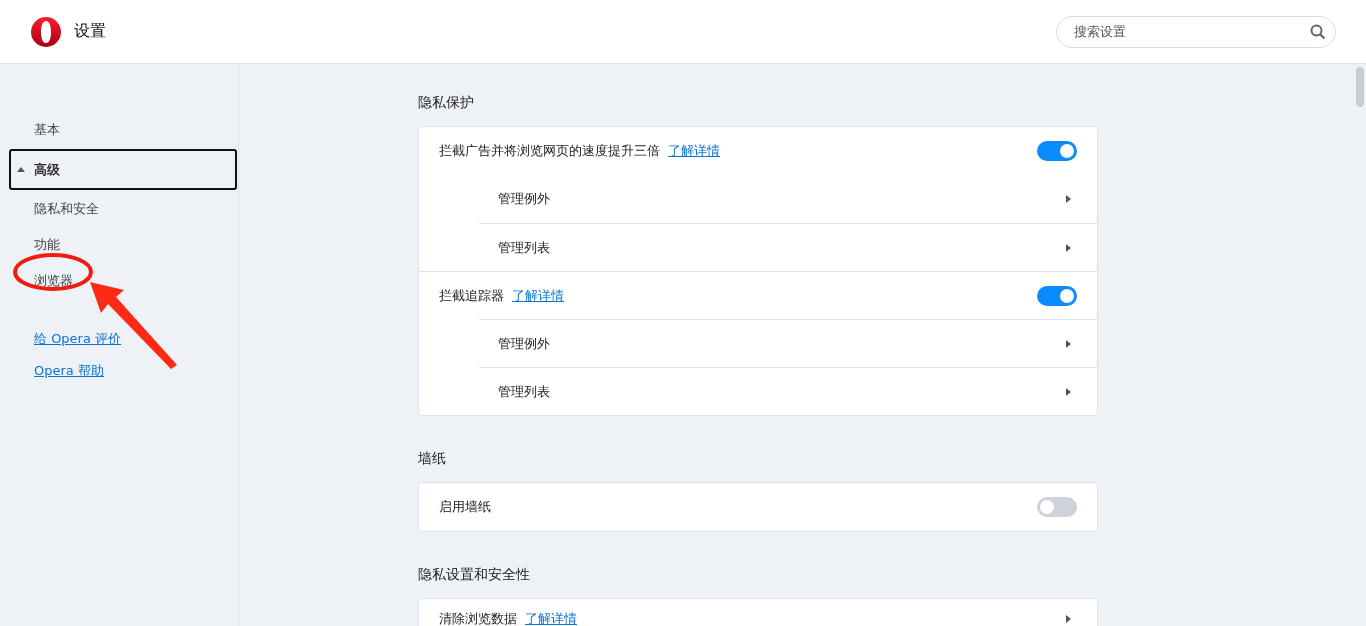  Describe the element at coordinates (56, 371) in the screenshot. I see `sidebar-link: Opera 帮助` at that location.